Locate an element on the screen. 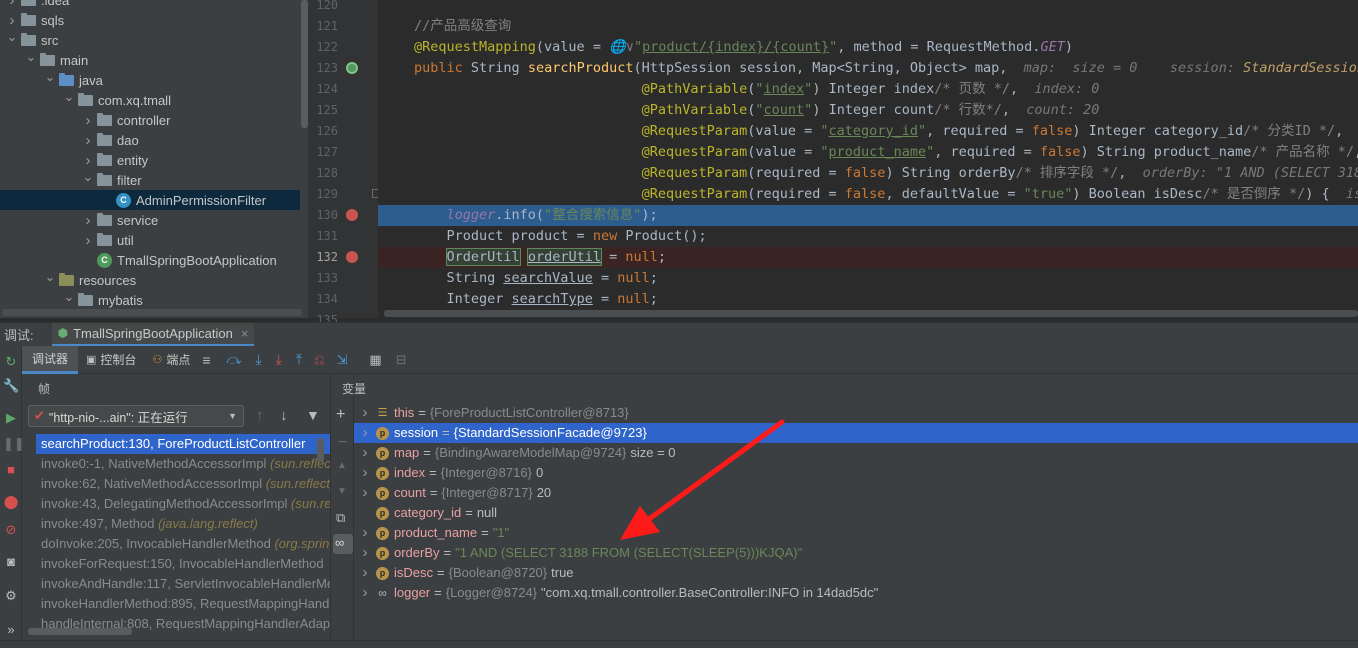  wrench-icon: 🔧 is located at coordinates (11, 386).